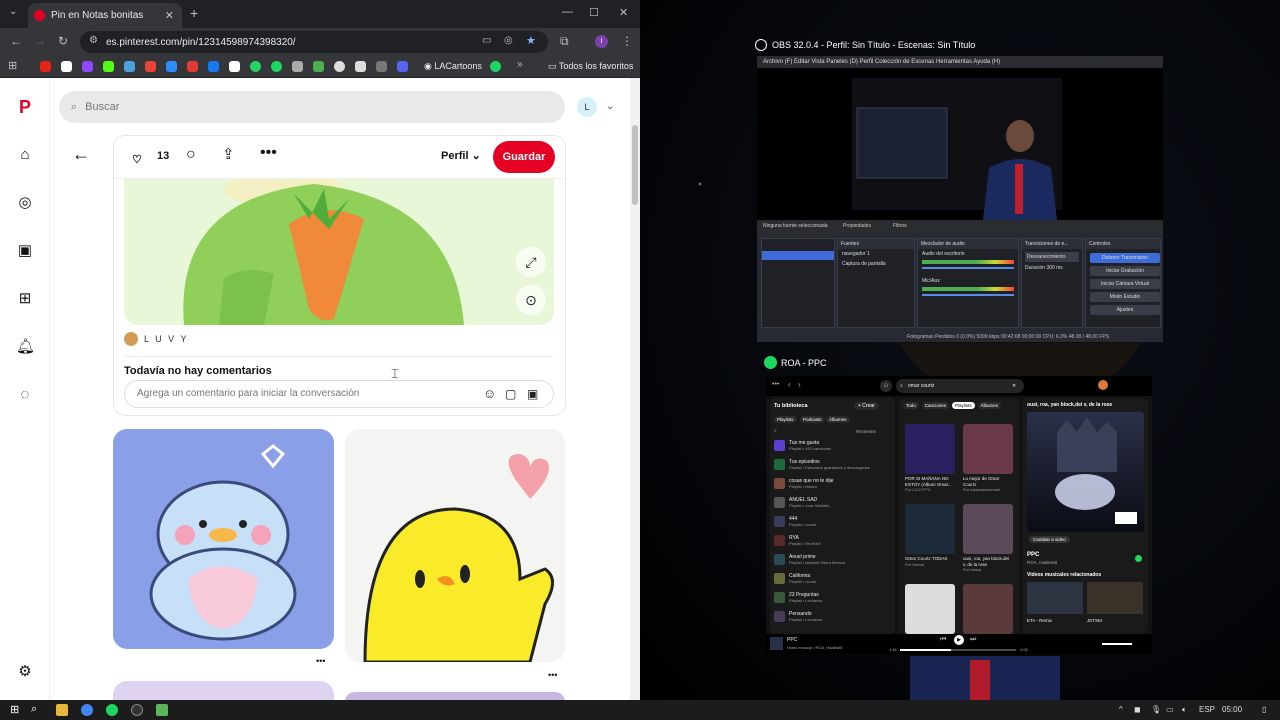  What do you see at coordinates (268, 153) in the screenshot?
I see `more-options-icon: •••` at bounding box center [268, 153].